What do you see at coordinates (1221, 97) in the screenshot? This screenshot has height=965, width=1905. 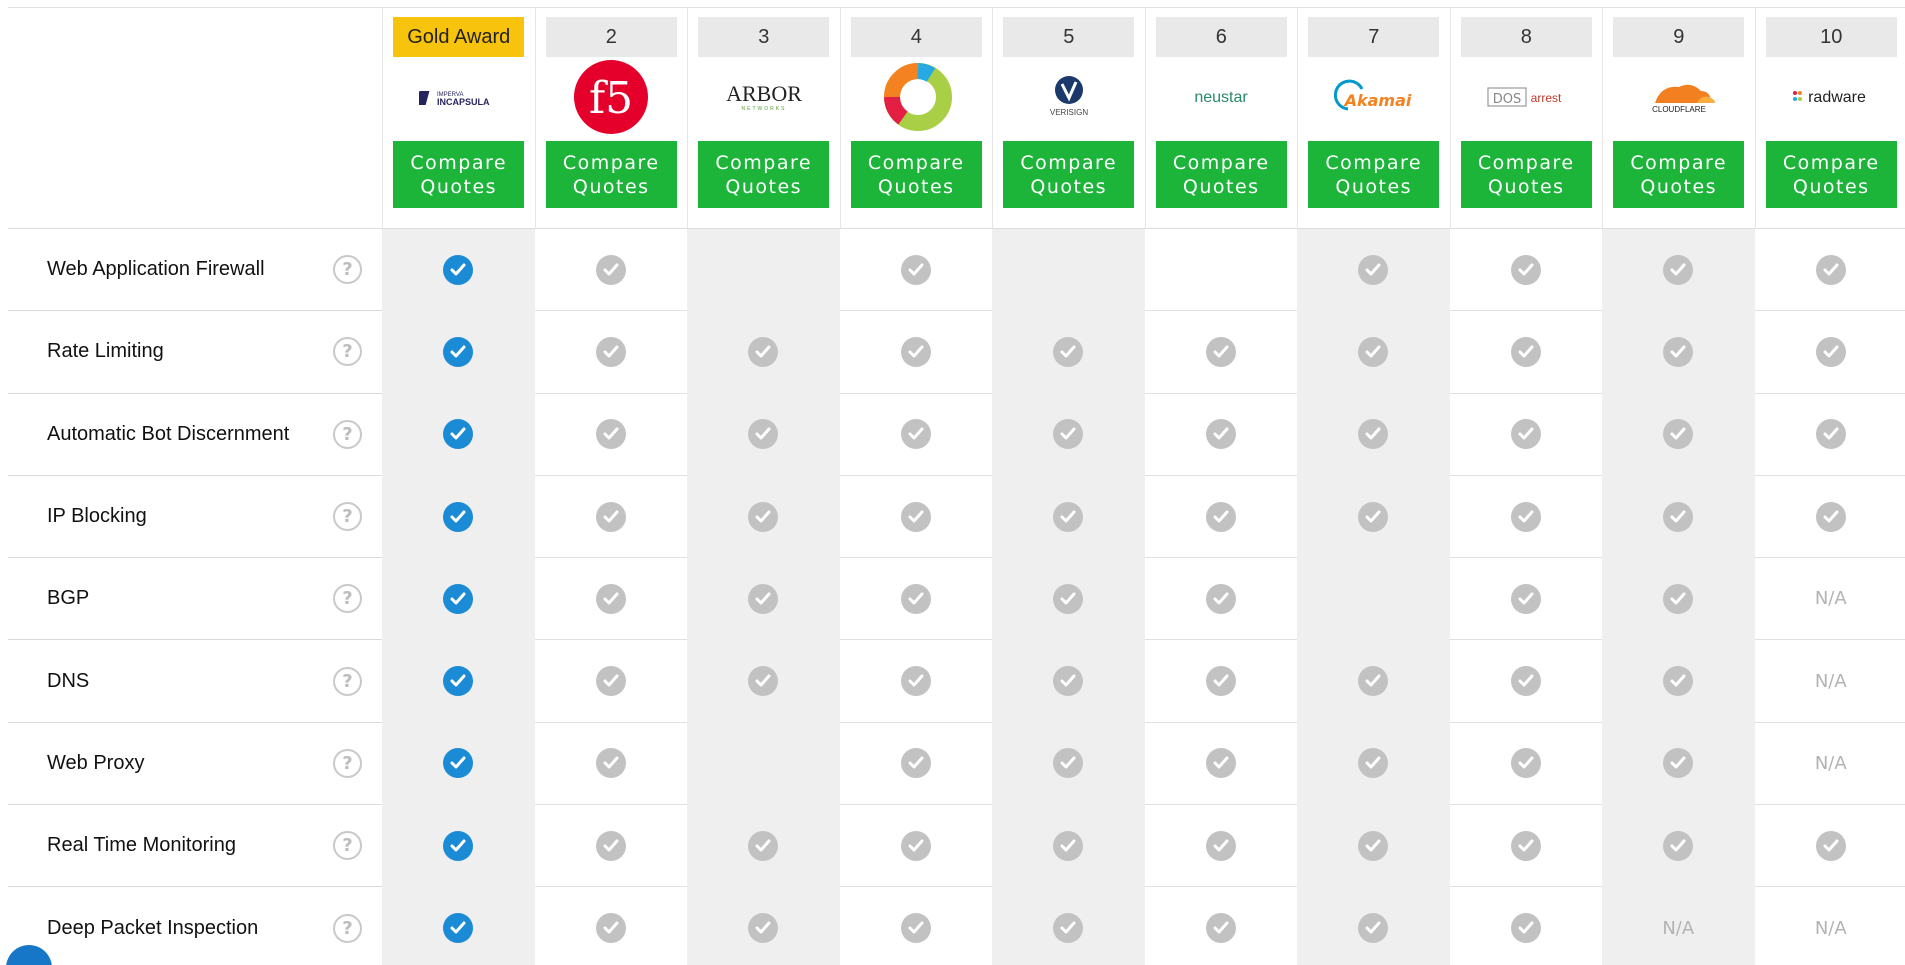 I see `vendor-logo: neustar` at bounding box center [1221, 97].